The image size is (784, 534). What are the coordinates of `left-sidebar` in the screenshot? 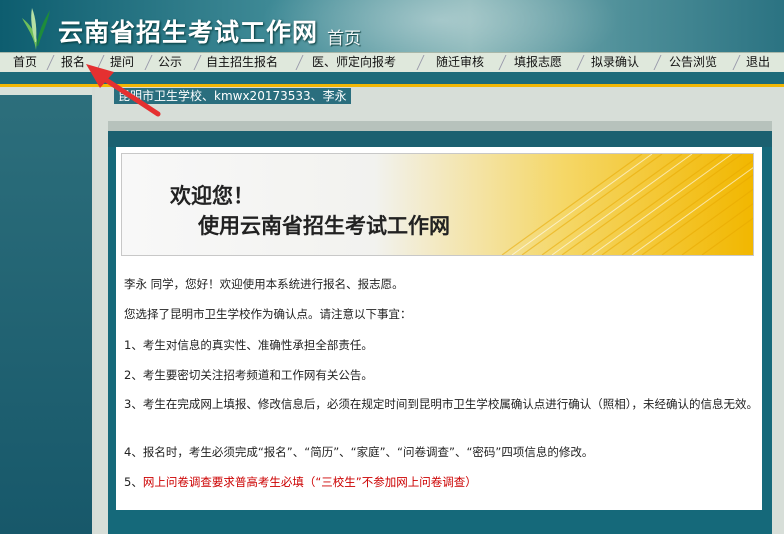 It's located at (47, 310).